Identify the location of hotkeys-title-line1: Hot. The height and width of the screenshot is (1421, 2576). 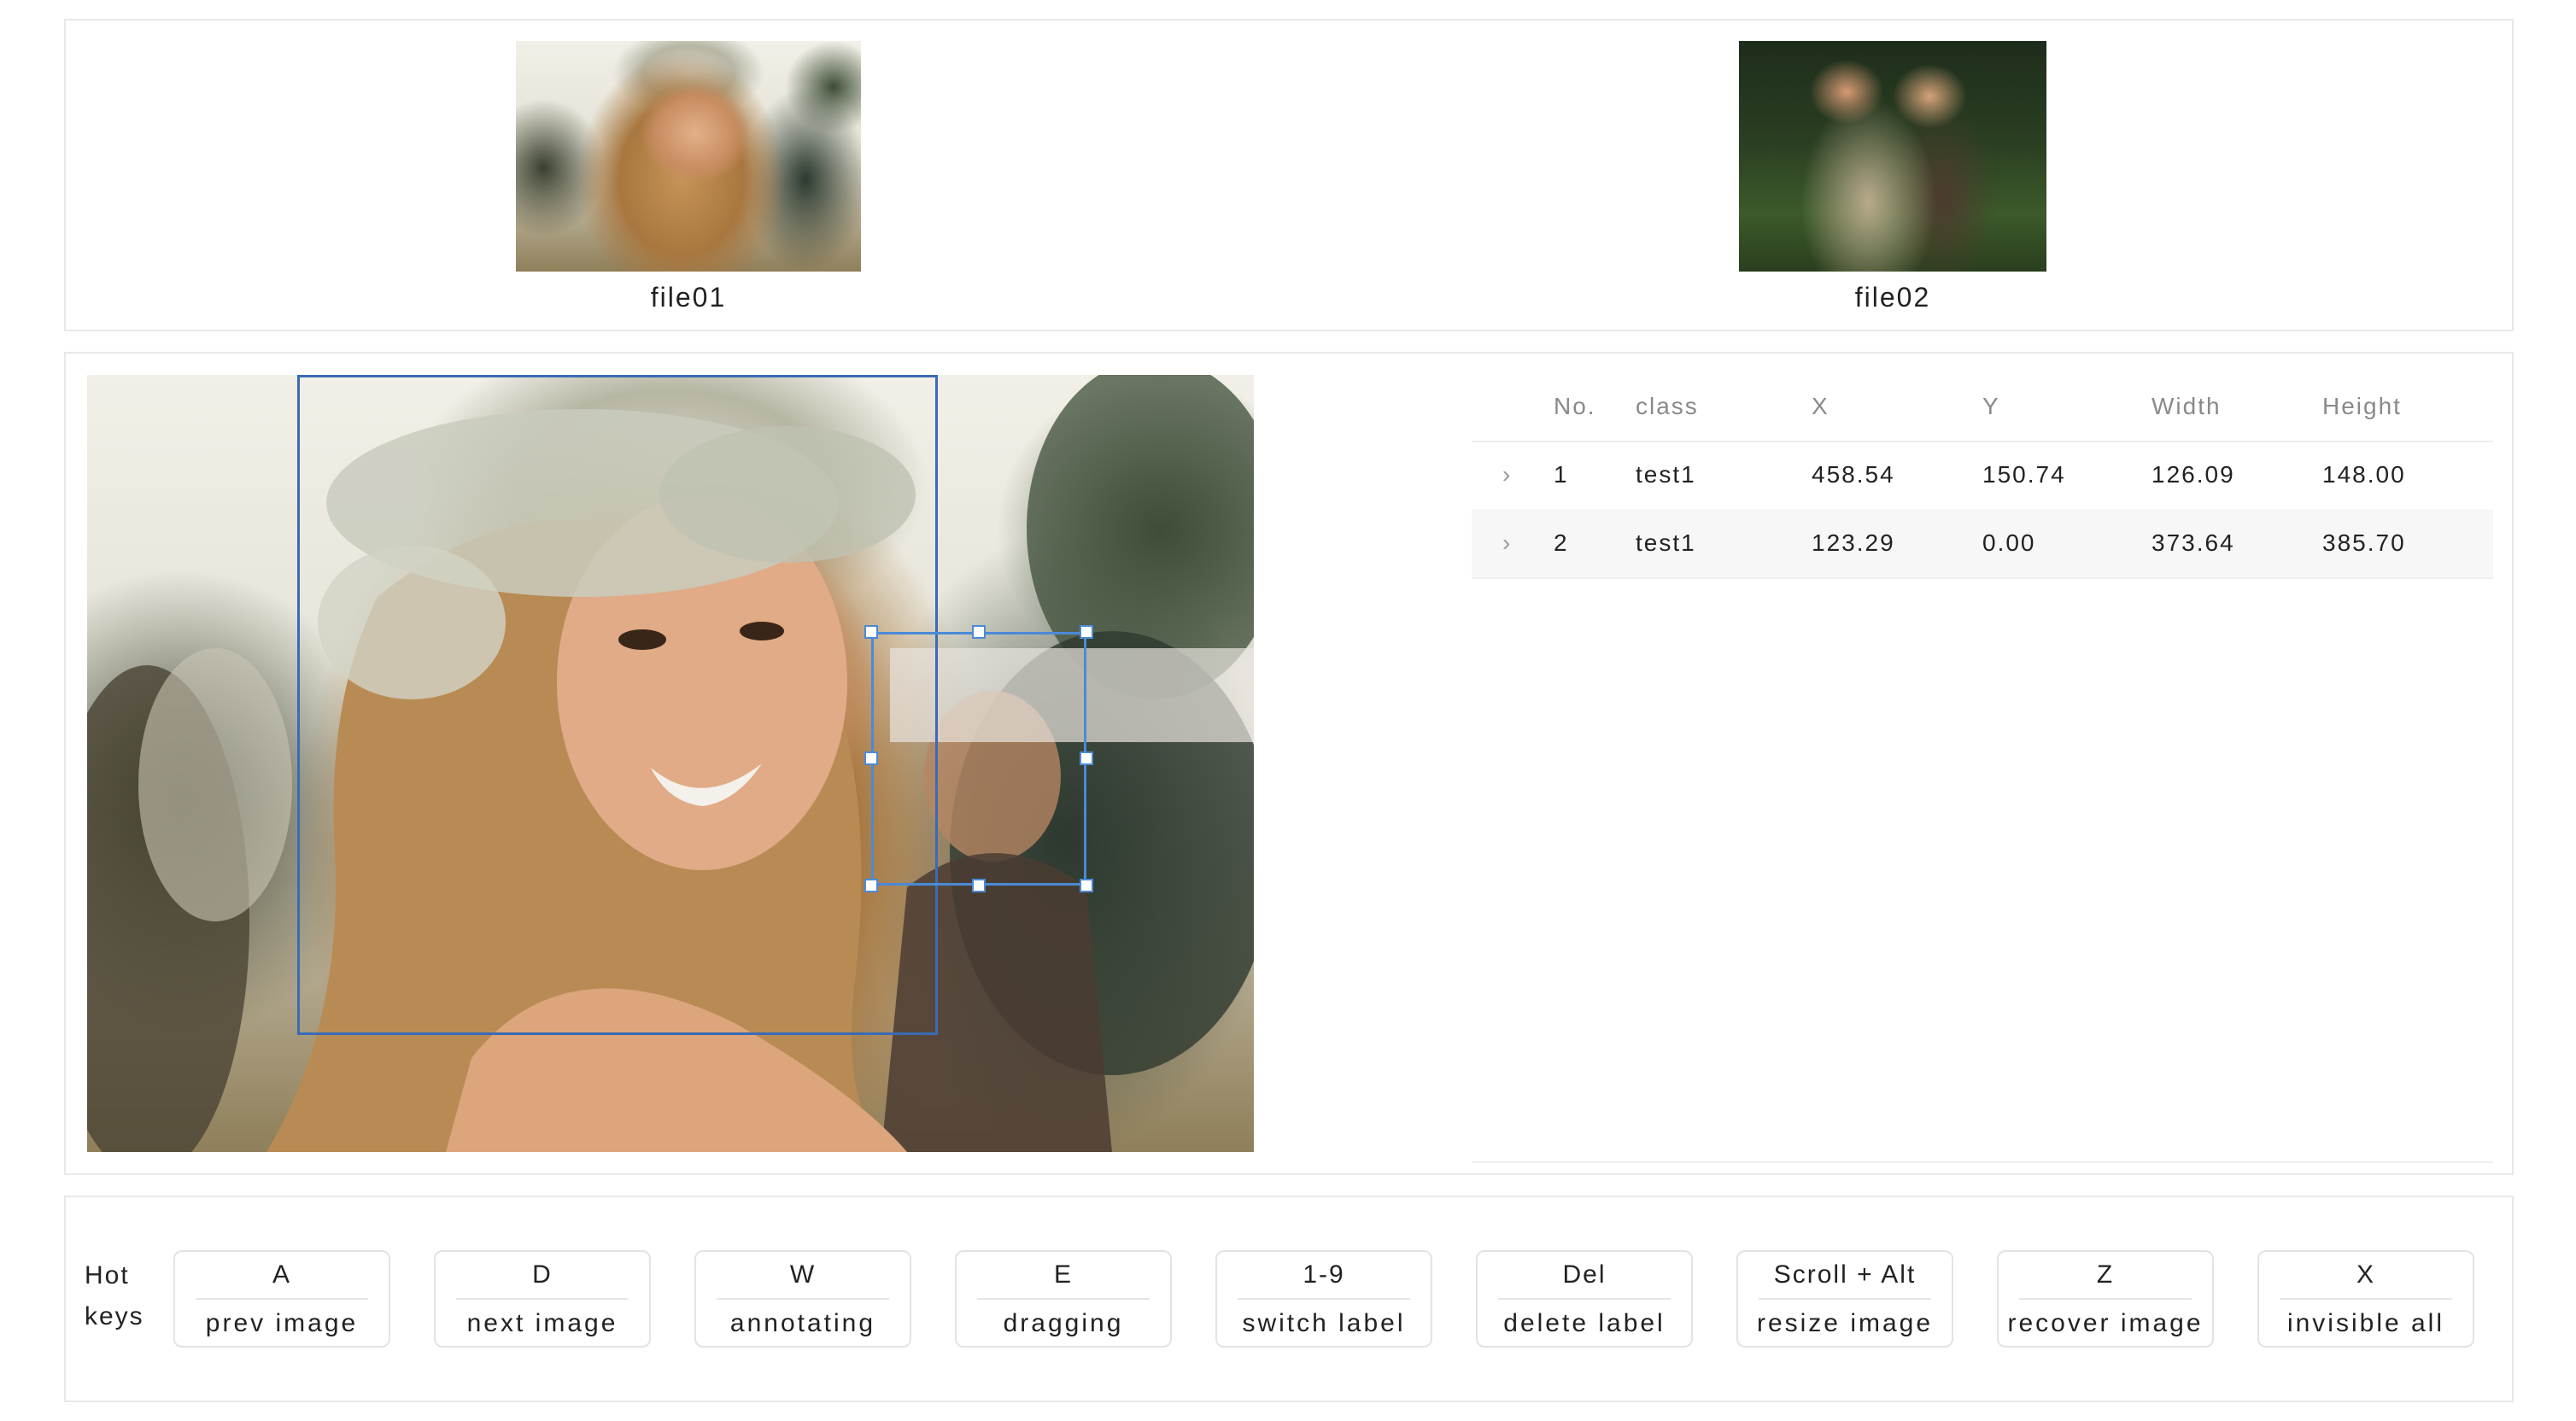
(107, 1275).